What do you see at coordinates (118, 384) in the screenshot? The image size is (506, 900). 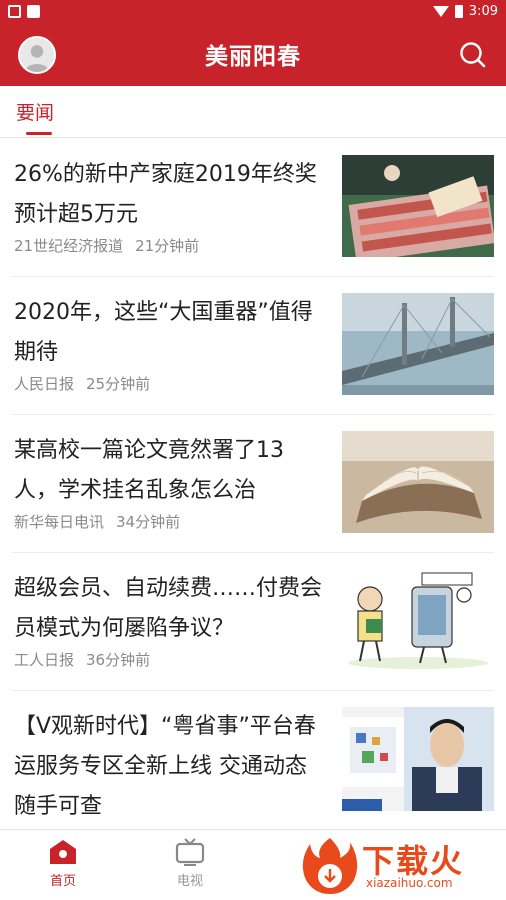 I see `news-time: 25分钟前` at bounding box center [118, 384].